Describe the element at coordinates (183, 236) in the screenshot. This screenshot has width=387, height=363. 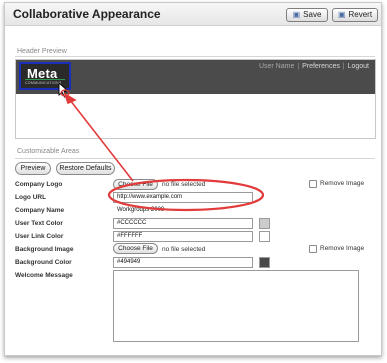
I see `user-link-color-input: #FFFFFF` at that location.